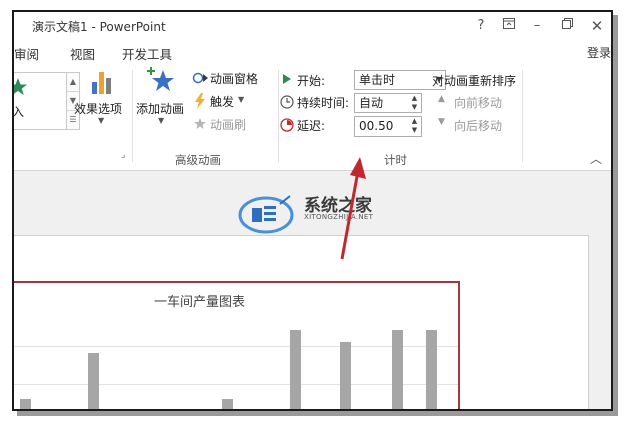  I want to click on animation-pane-label: 动画窗格, so click(234, 79).